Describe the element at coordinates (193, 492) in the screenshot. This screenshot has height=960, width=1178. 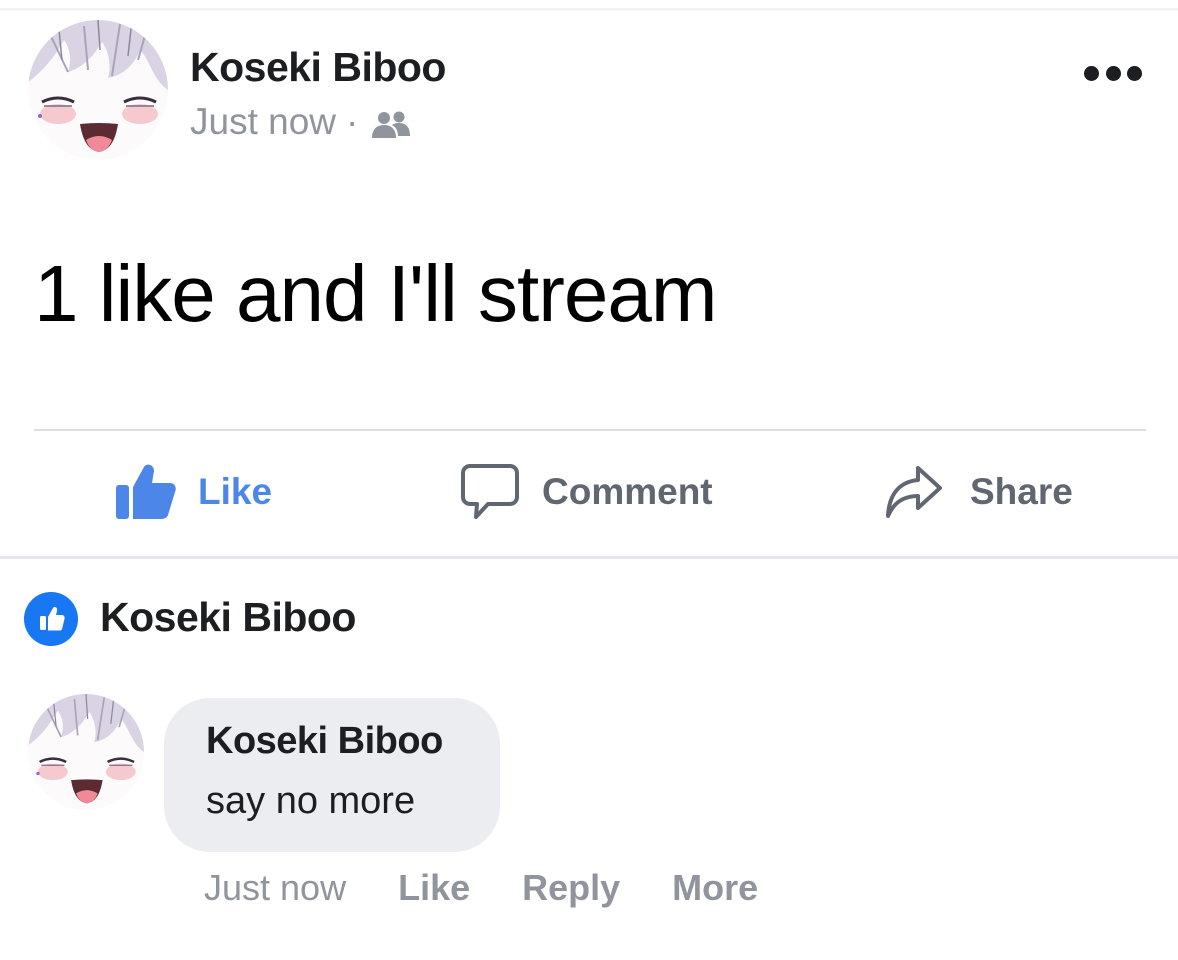
I see `like-button: Like` at that location.